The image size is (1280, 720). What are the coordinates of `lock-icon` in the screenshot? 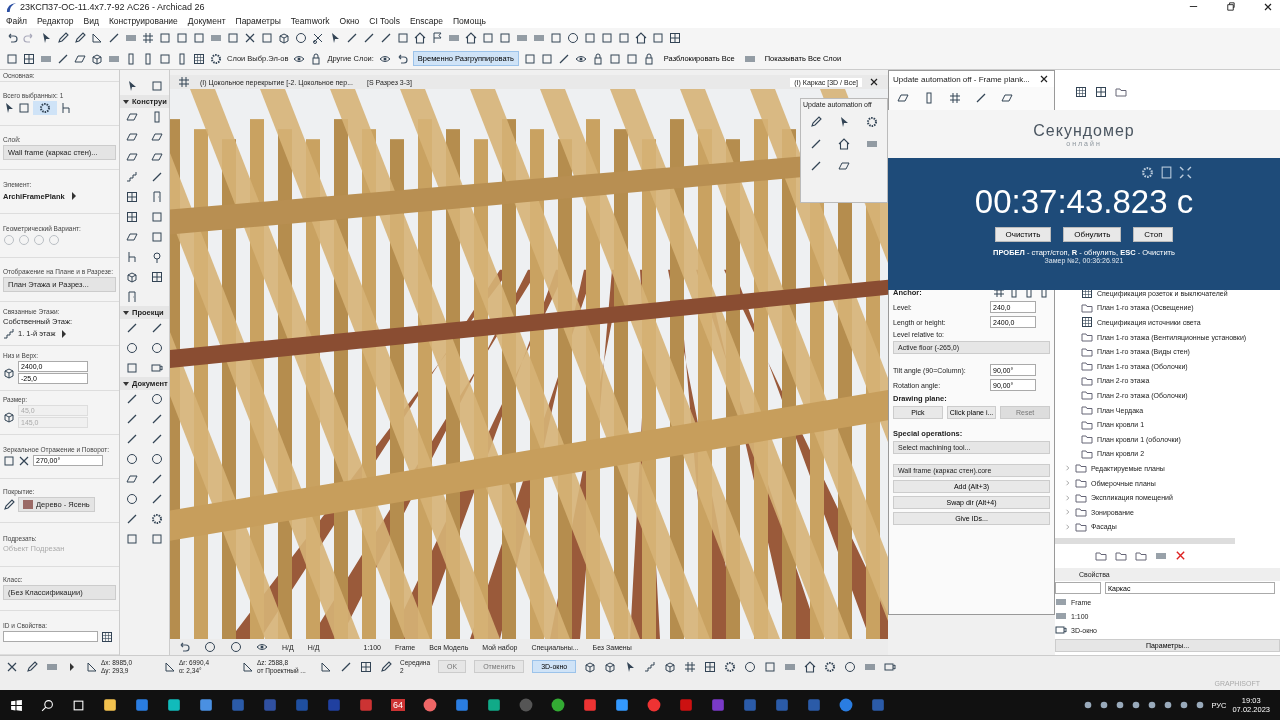 It's located at (648, 58).